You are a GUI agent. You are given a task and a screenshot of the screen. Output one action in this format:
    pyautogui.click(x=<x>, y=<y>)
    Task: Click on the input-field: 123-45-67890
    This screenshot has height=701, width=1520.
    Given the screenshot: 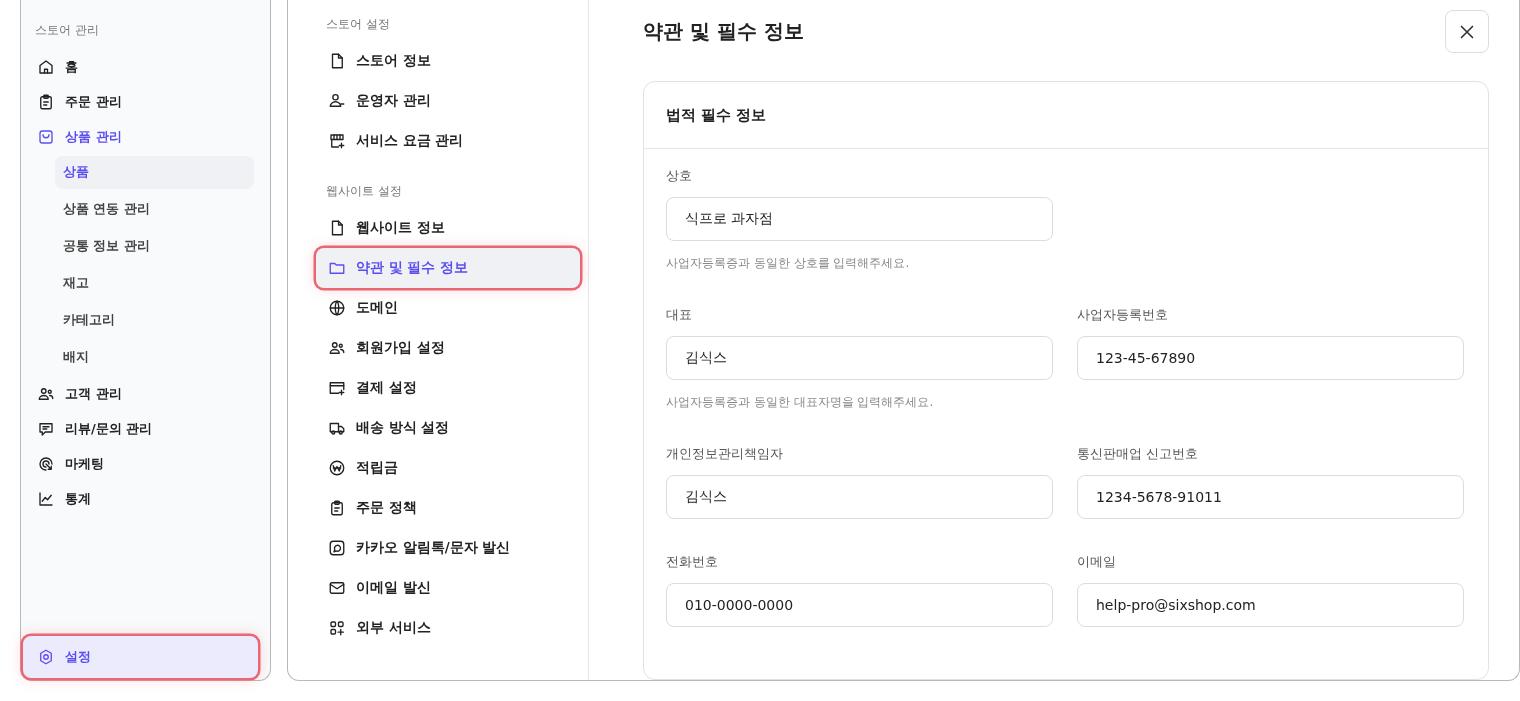 What is the action you would take?
    pyautogui.click(x=1270, y=358)
    